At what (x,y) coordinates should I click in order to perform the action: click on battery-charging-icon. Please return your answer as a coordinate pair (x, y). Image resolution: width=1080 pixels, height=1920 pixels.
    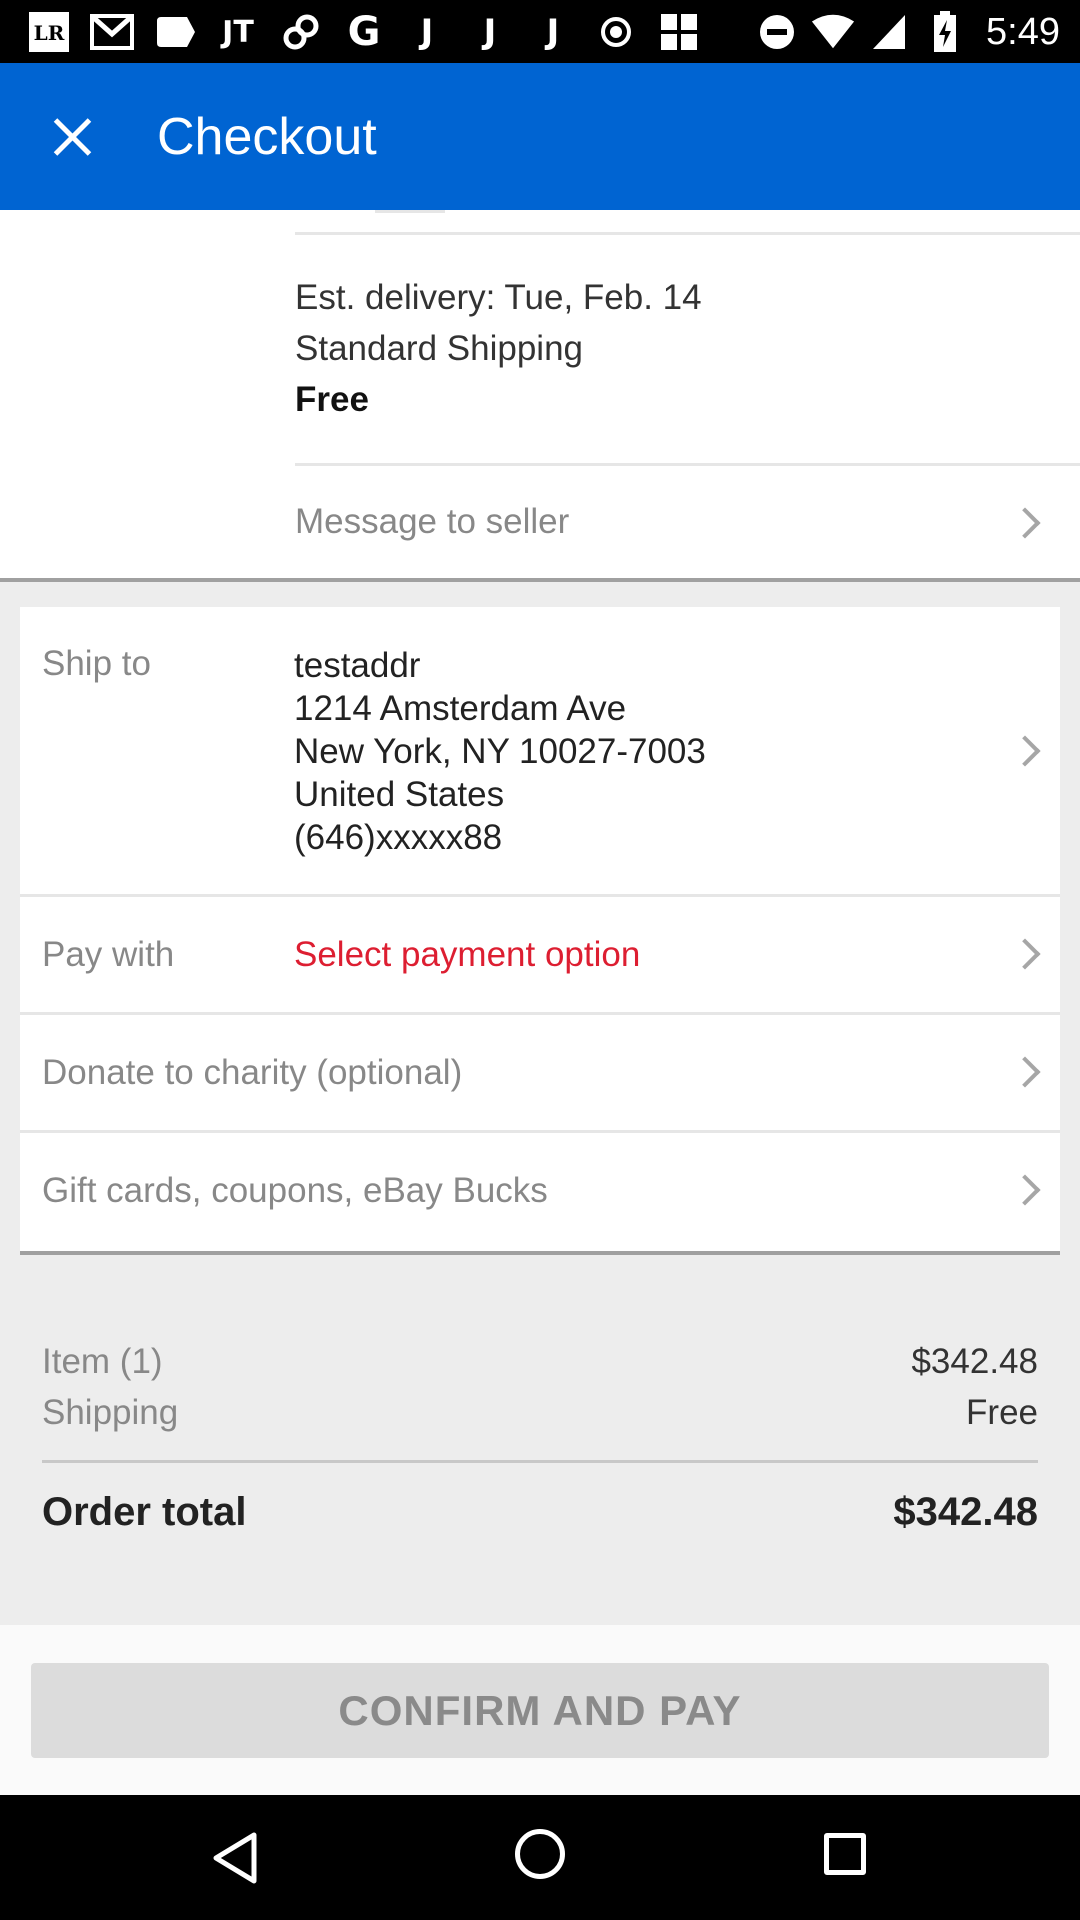
    Looking at the image, I should click on (945, 32).